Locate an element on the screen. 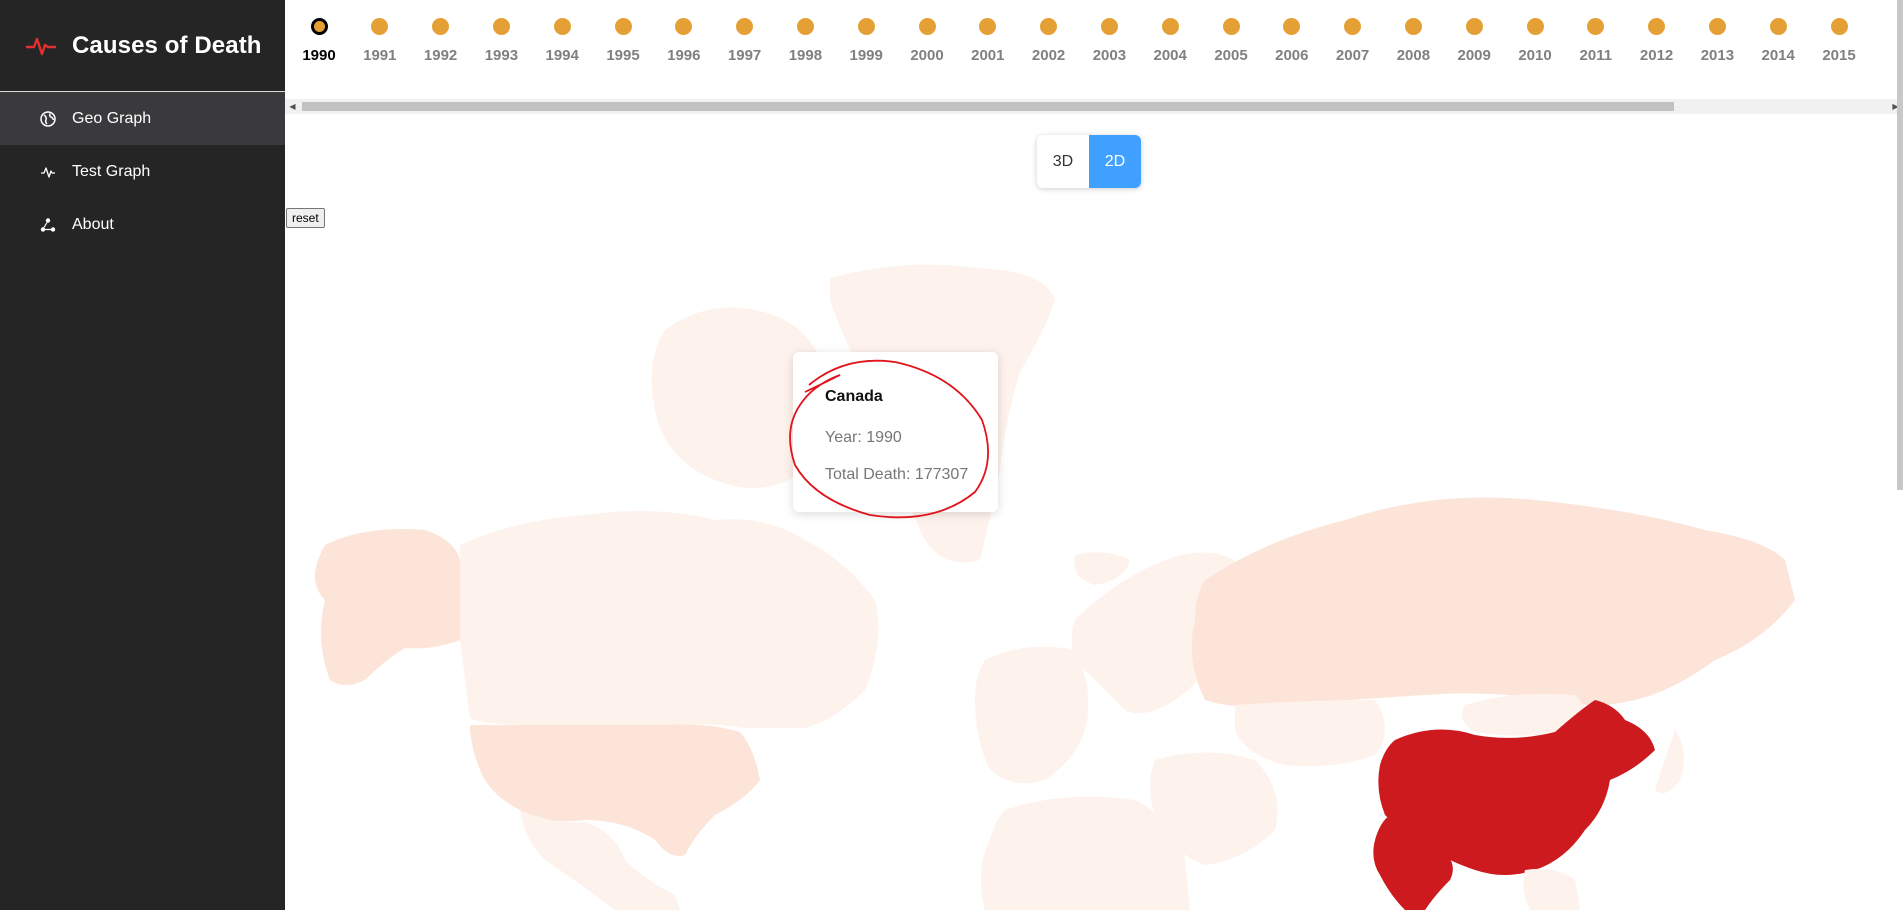 The height and width of the screenshot is (910, 1903). sidebar-nav: Geo Graph Test Graph About is located at coordinates (142, 171).